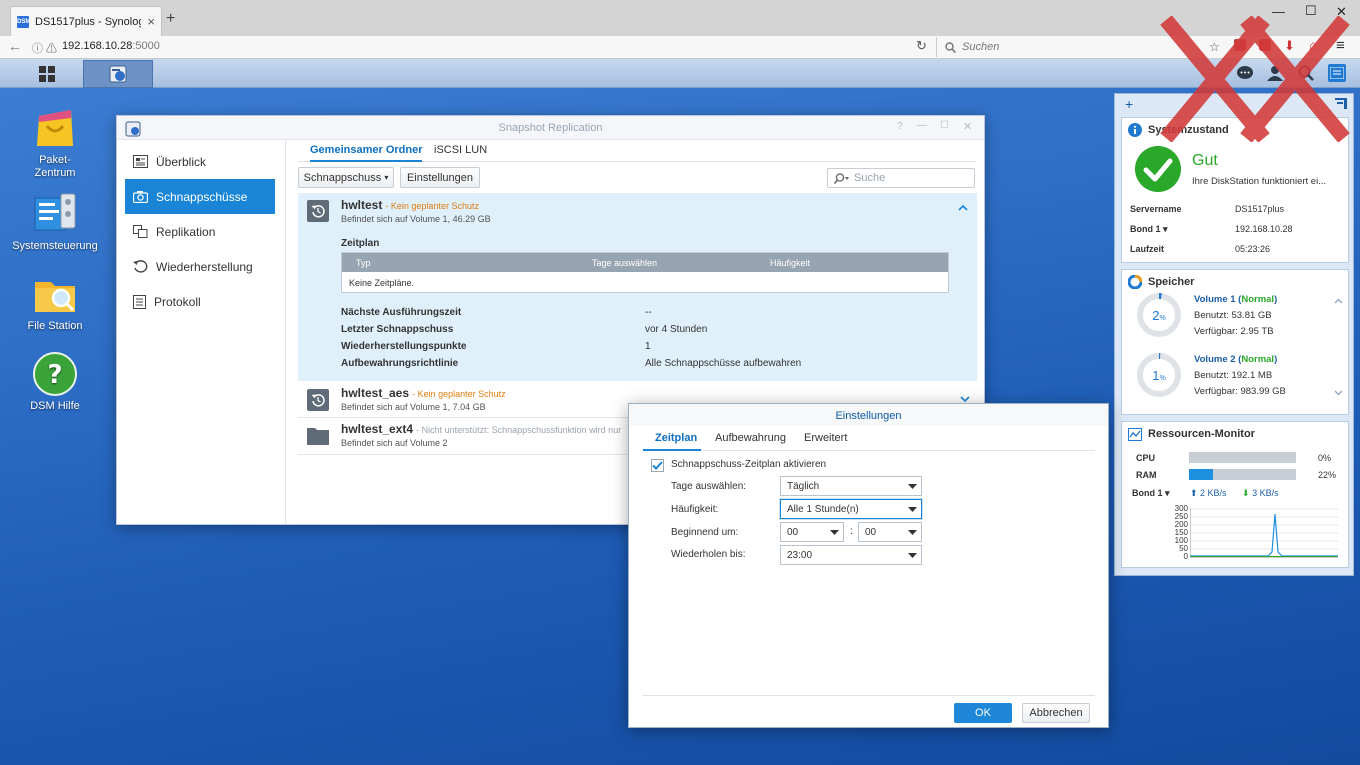  Describe the element at coordinates (97, 46) in the screenshot. I see `url-host: 192.168.10.28` at that location.